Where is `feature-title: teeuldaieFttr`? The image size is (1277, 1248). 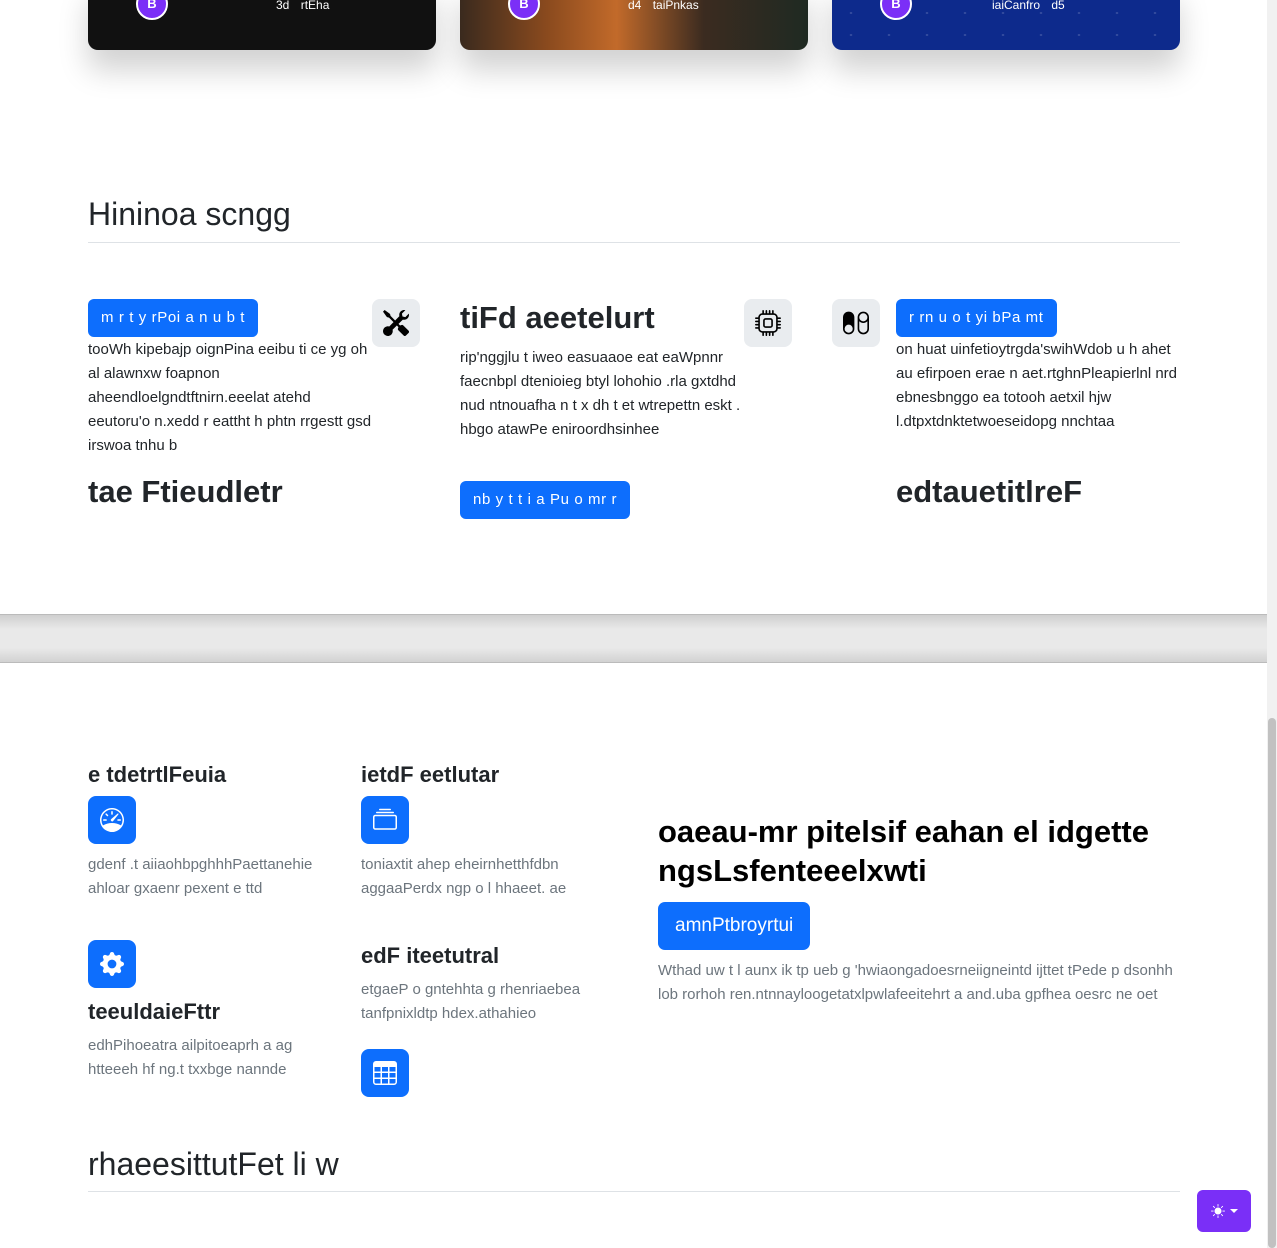 feature-title: teeuldaieFttr is located at coordinates (154, 1011).